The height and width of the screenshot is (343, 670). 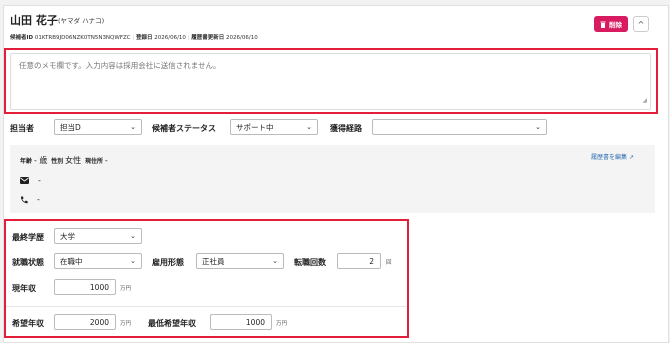 I want to click on profile-basic: 年齢 - 歳 性別 女性 現住所 -, so click(x=64, y=160).